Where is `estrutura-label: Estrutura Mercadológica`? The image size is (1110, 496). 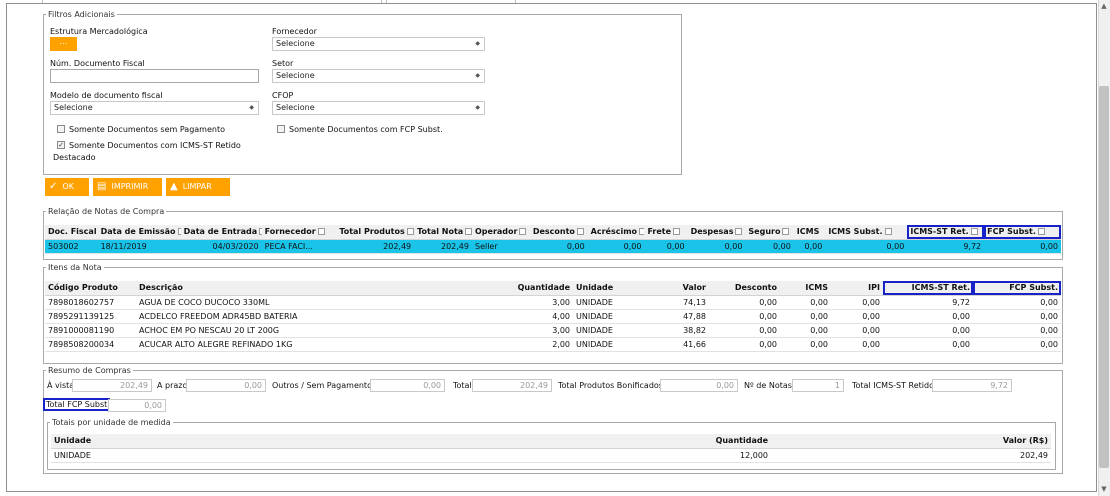
estrutura-label: Estrutura Mercadológica is located at coordinates (99, 31).